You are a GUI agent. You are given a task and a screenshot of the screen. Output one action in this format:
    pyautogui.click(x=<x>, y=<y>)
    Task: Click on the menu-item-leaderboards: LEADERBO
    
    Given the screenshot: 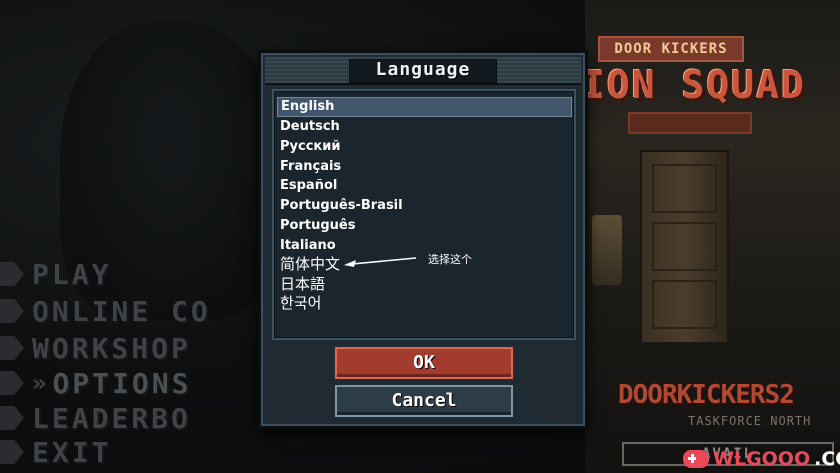 What is the action you would take?
    pyautogui.click(x=95, y=418)
    